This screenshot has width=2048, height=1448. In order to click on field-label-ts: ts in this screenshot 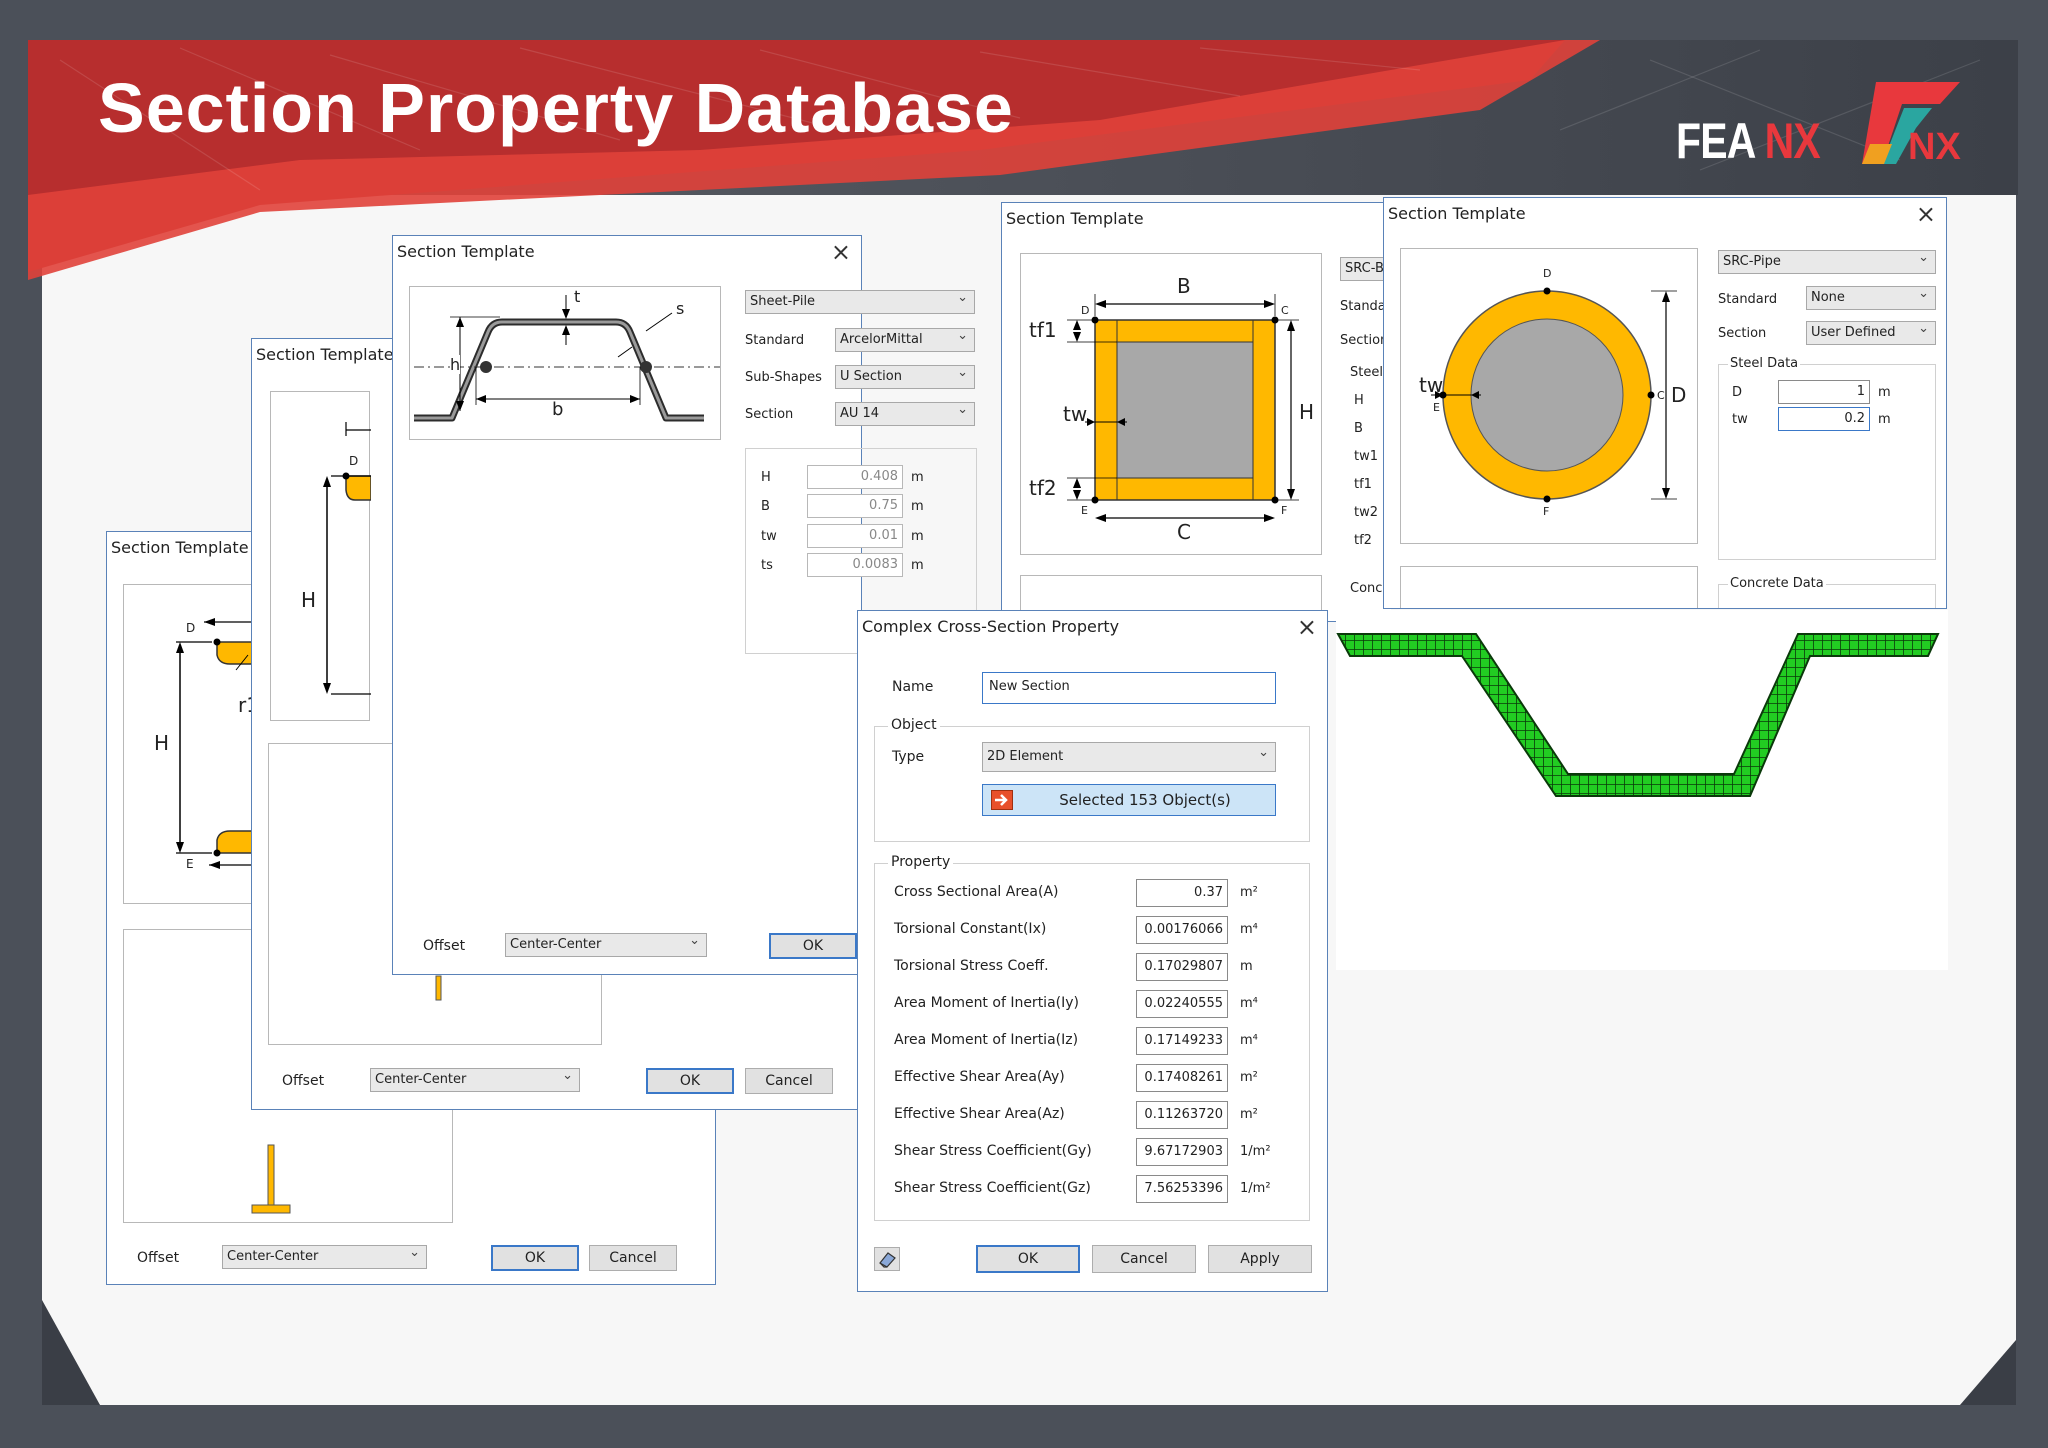, I will do `click(767, 565)`.